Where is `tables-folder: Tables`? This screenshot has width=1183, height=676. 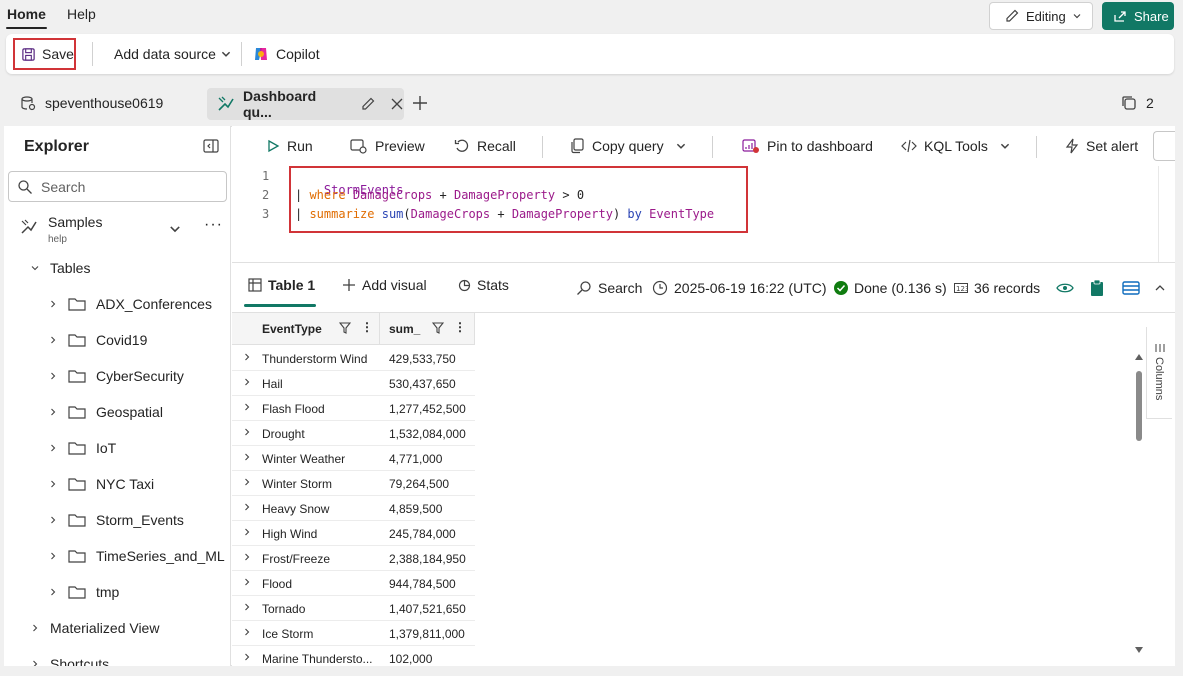 tables-folder: Tables is located at coordinates (60, 268).